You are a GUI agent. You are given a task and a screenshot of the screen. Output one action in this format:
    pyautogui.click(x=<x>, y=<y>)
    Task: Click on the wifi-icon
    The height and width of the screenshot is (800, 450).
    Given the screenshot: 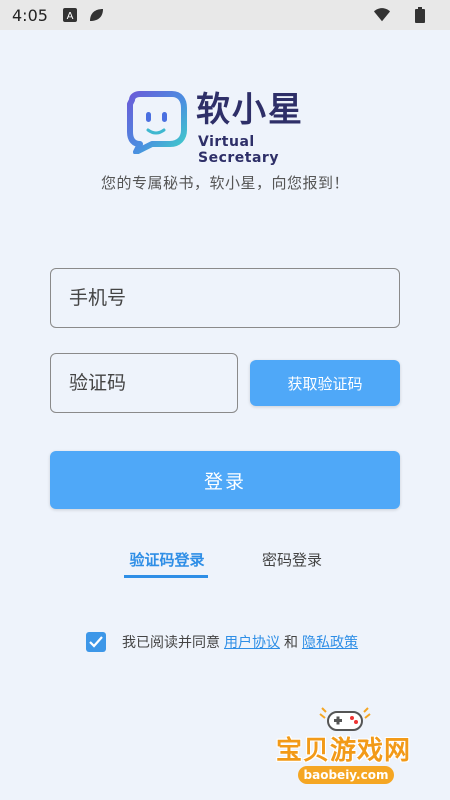 What is the action you would take?
    pyautogui.click(x=382, y=15)
    